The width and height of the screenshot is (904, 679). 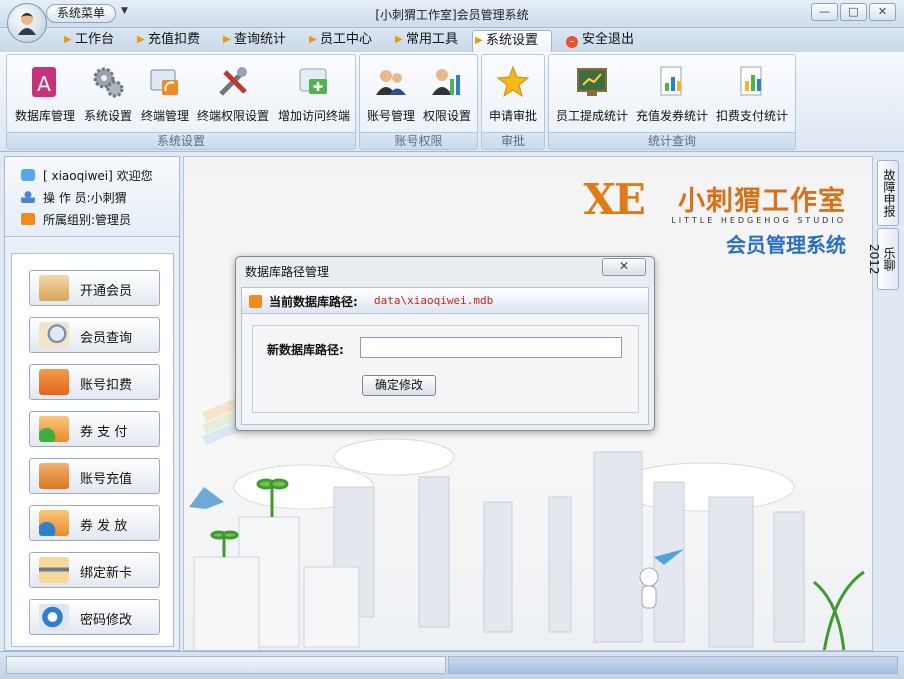 I want to click on member-query-button: 会员查询, so click(x=94, y=335).